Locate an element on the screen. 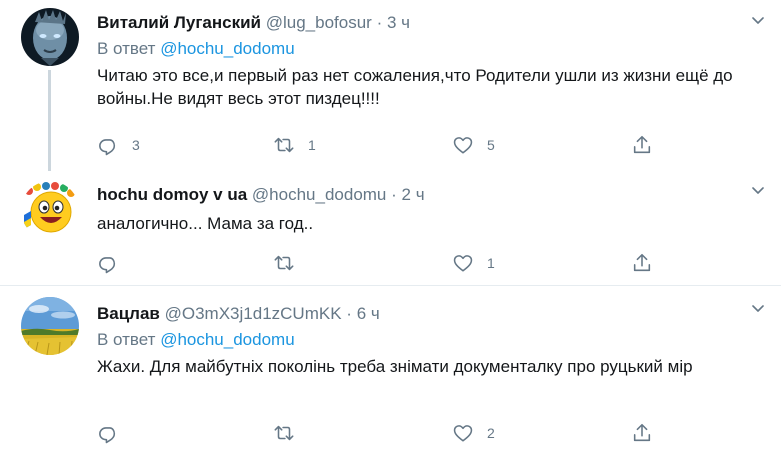  reply-count: 3 is located at coordinates (136, 145).